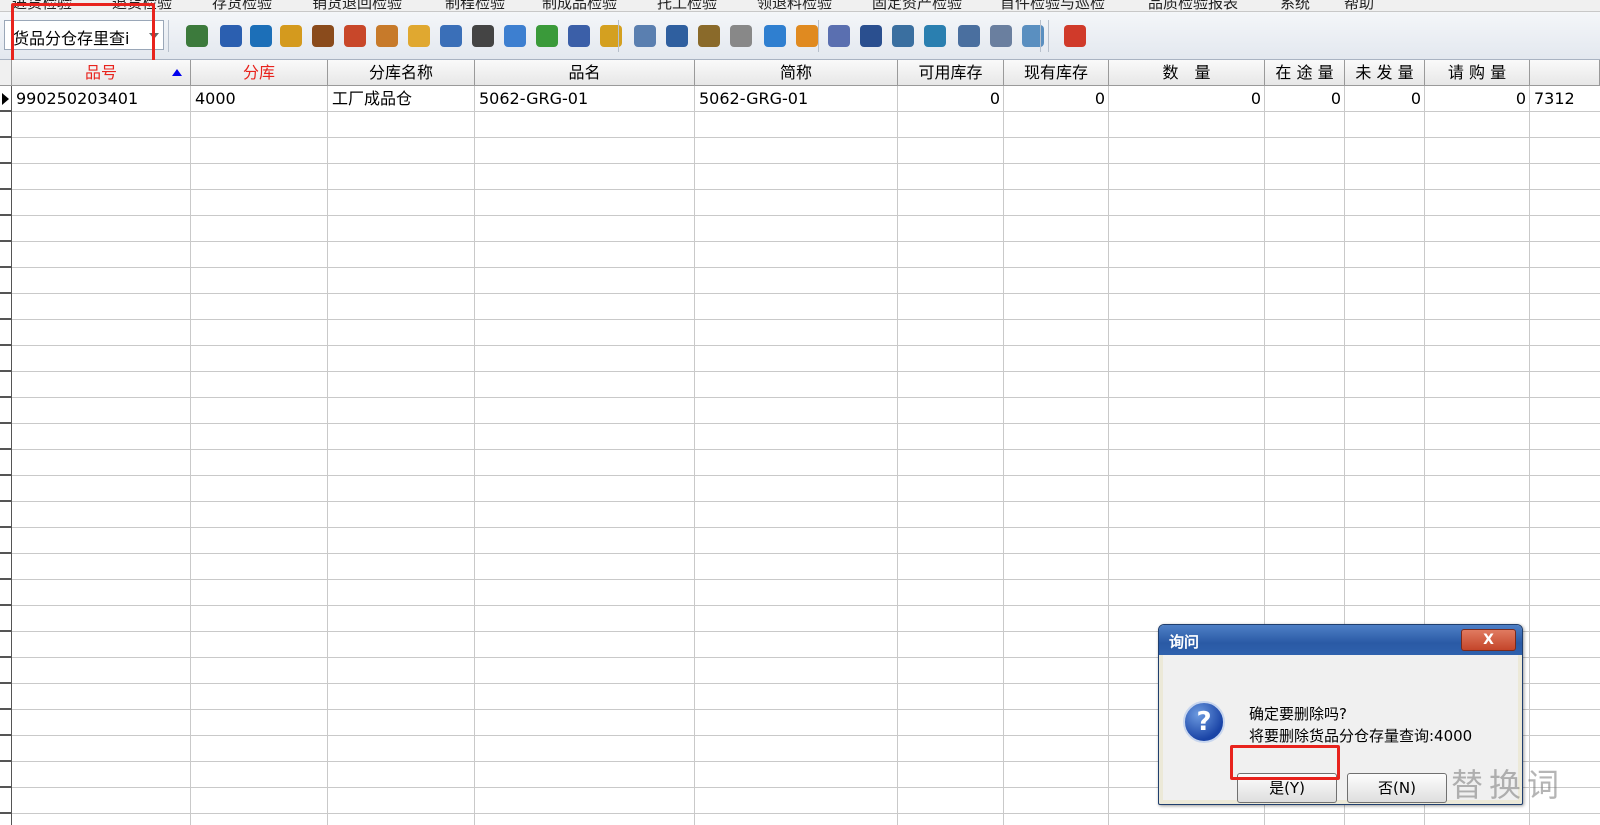 Image resolution: width=1600 pixels, height=825 pixels. What do you see at coordinates (585, 73) in the screenshot?
I see `column-header: 品名` at bounding box center [585, 73].